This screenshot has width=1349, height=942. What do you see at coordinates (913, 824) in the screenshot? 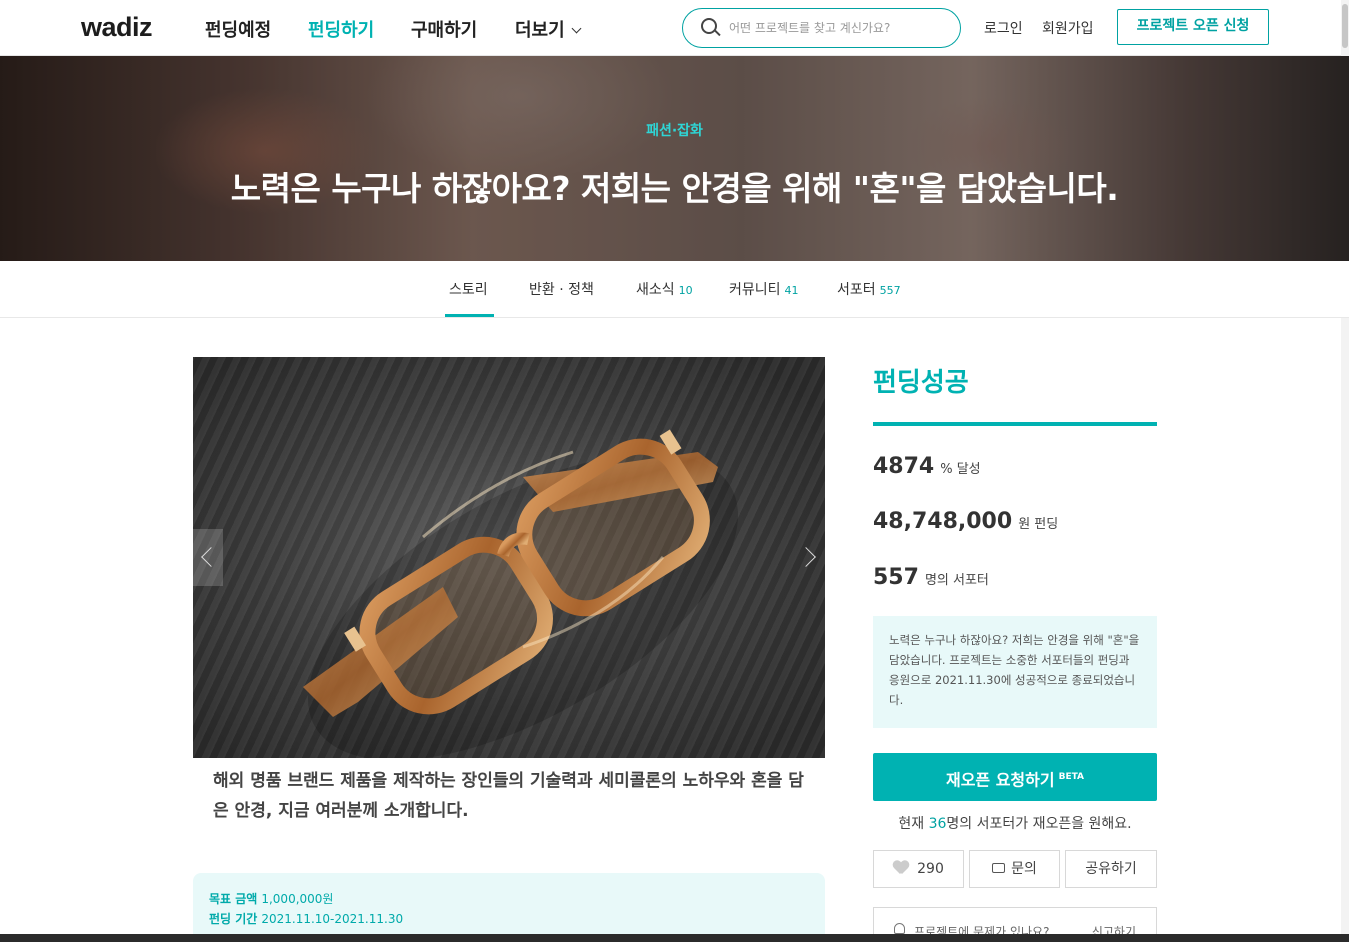
I see `reopen-prefix: 현재` at bounding box center [913, 824].